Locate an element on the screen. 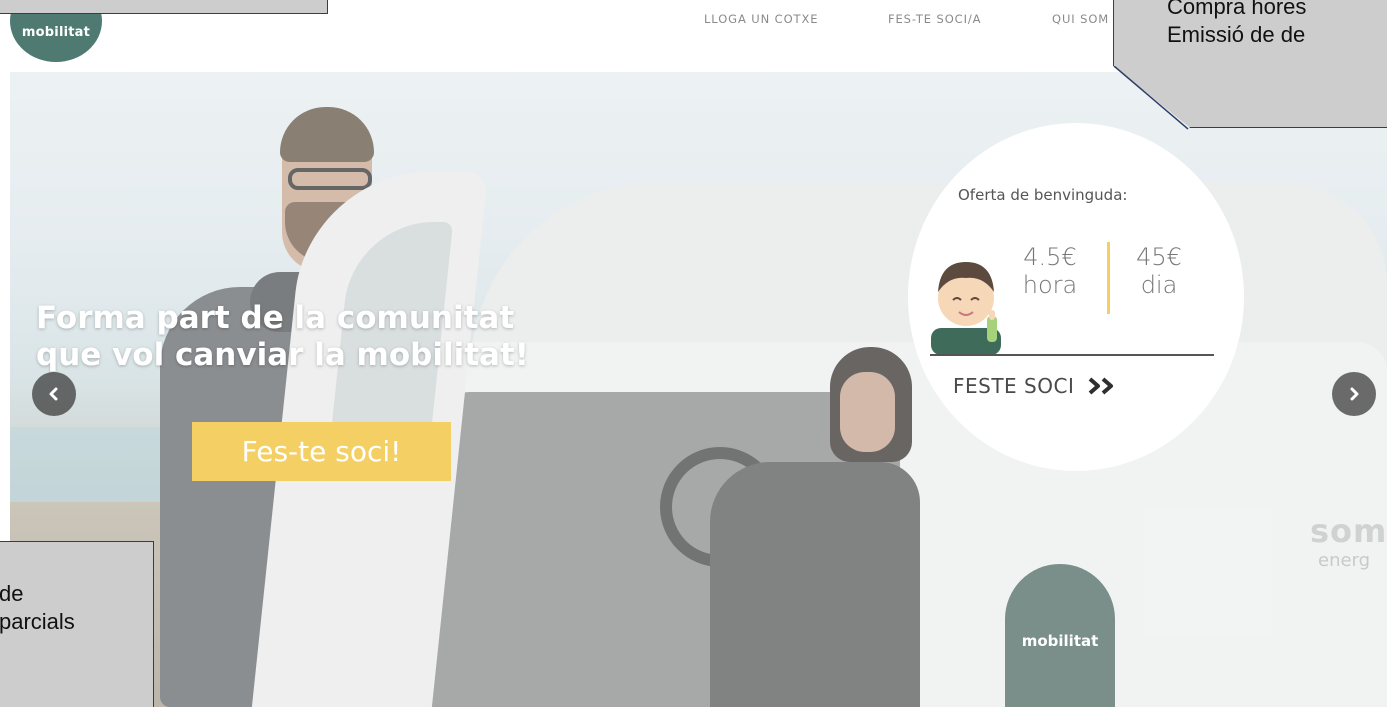 The height and width of the screenshot is (707, 1387). hero-headline-line-1: Forma part de la comunitat is located at coordinates (275, 318).